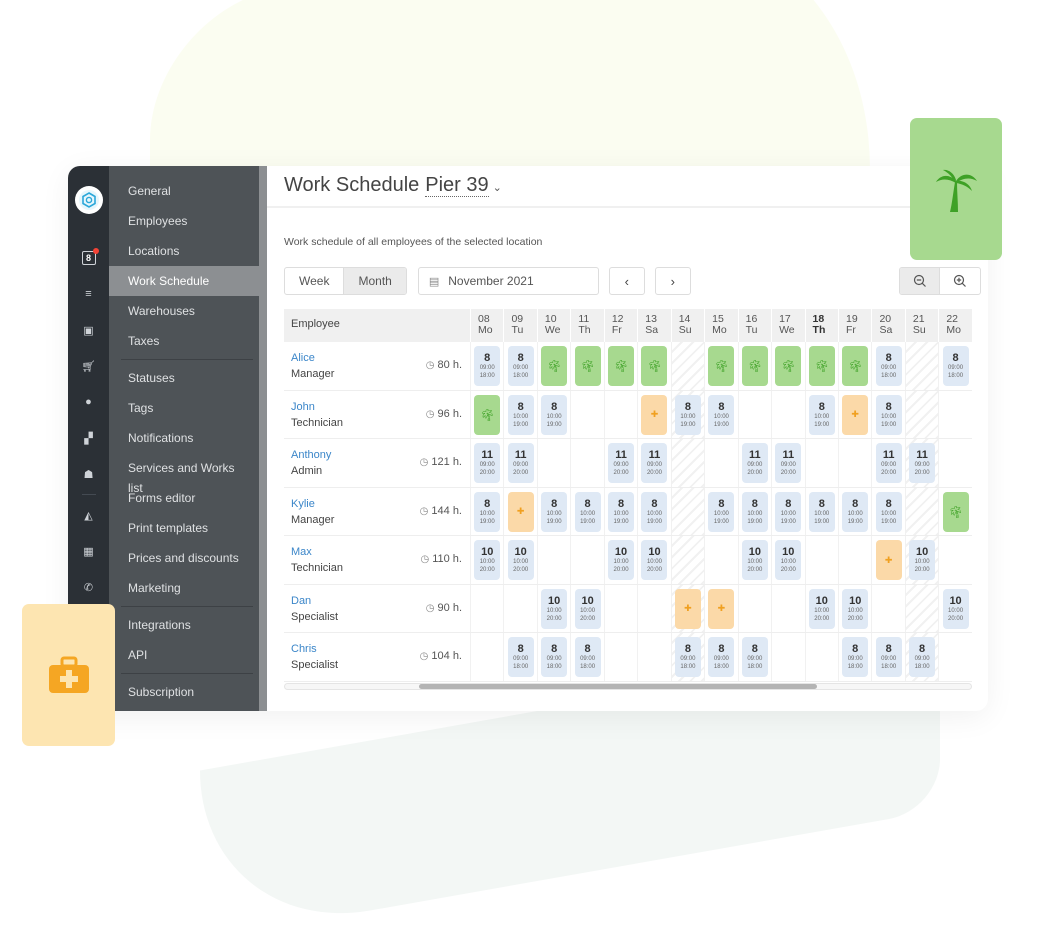 This screenshot has width=1056, height=940. Describe the element at coordinates (314, 281) in the screenshot. I see `view-week-button: Week` at that location.